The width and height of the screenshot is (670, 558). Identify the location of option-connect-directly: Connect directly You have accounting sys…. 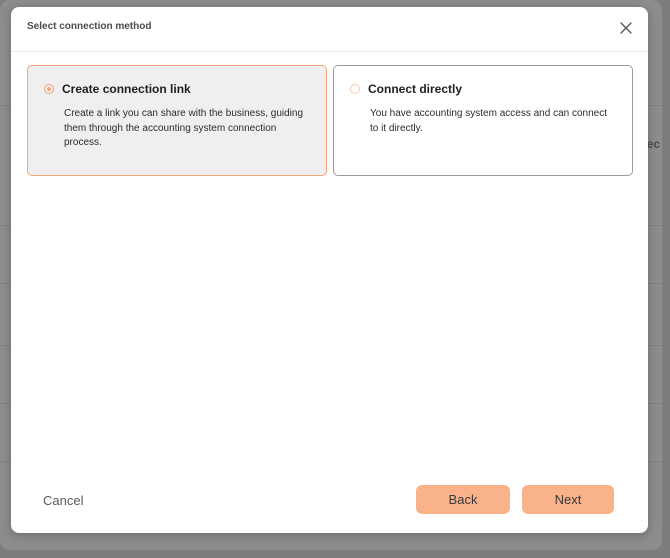
(483, 120).